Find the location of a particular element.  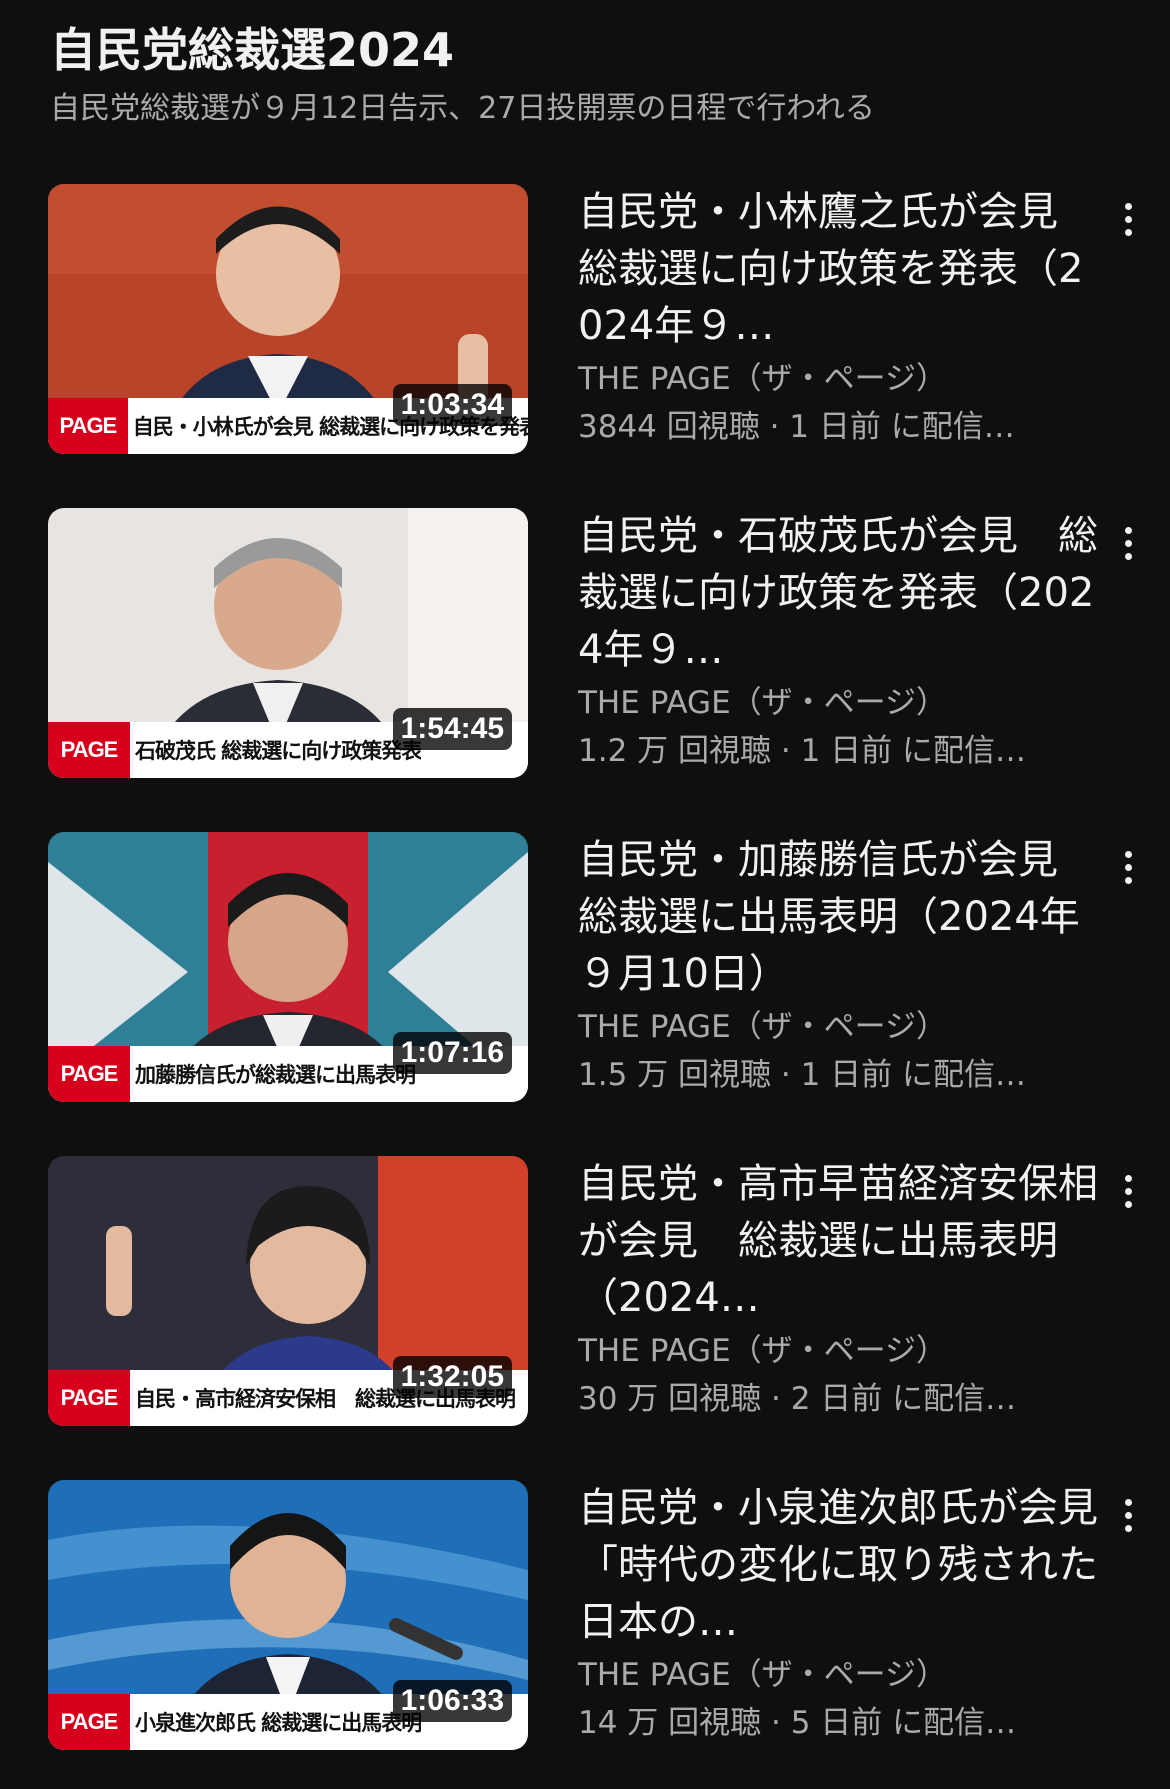

video-duration: 1:32:05 is located at coordinates (452, 1377).